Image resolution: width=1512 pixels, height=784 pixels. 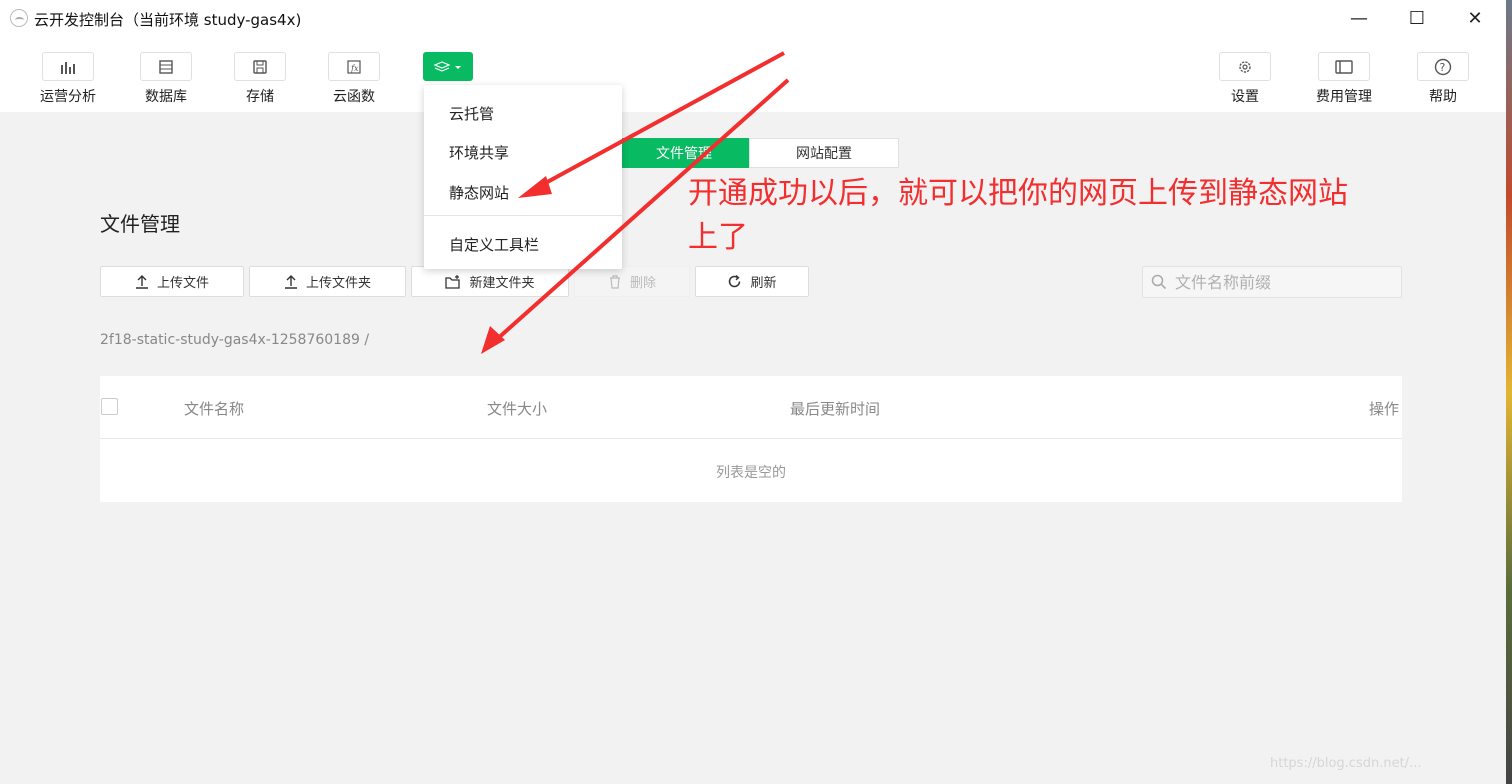 I want to click on tab-website-config: 网站配置, so click(x=824, y=153).